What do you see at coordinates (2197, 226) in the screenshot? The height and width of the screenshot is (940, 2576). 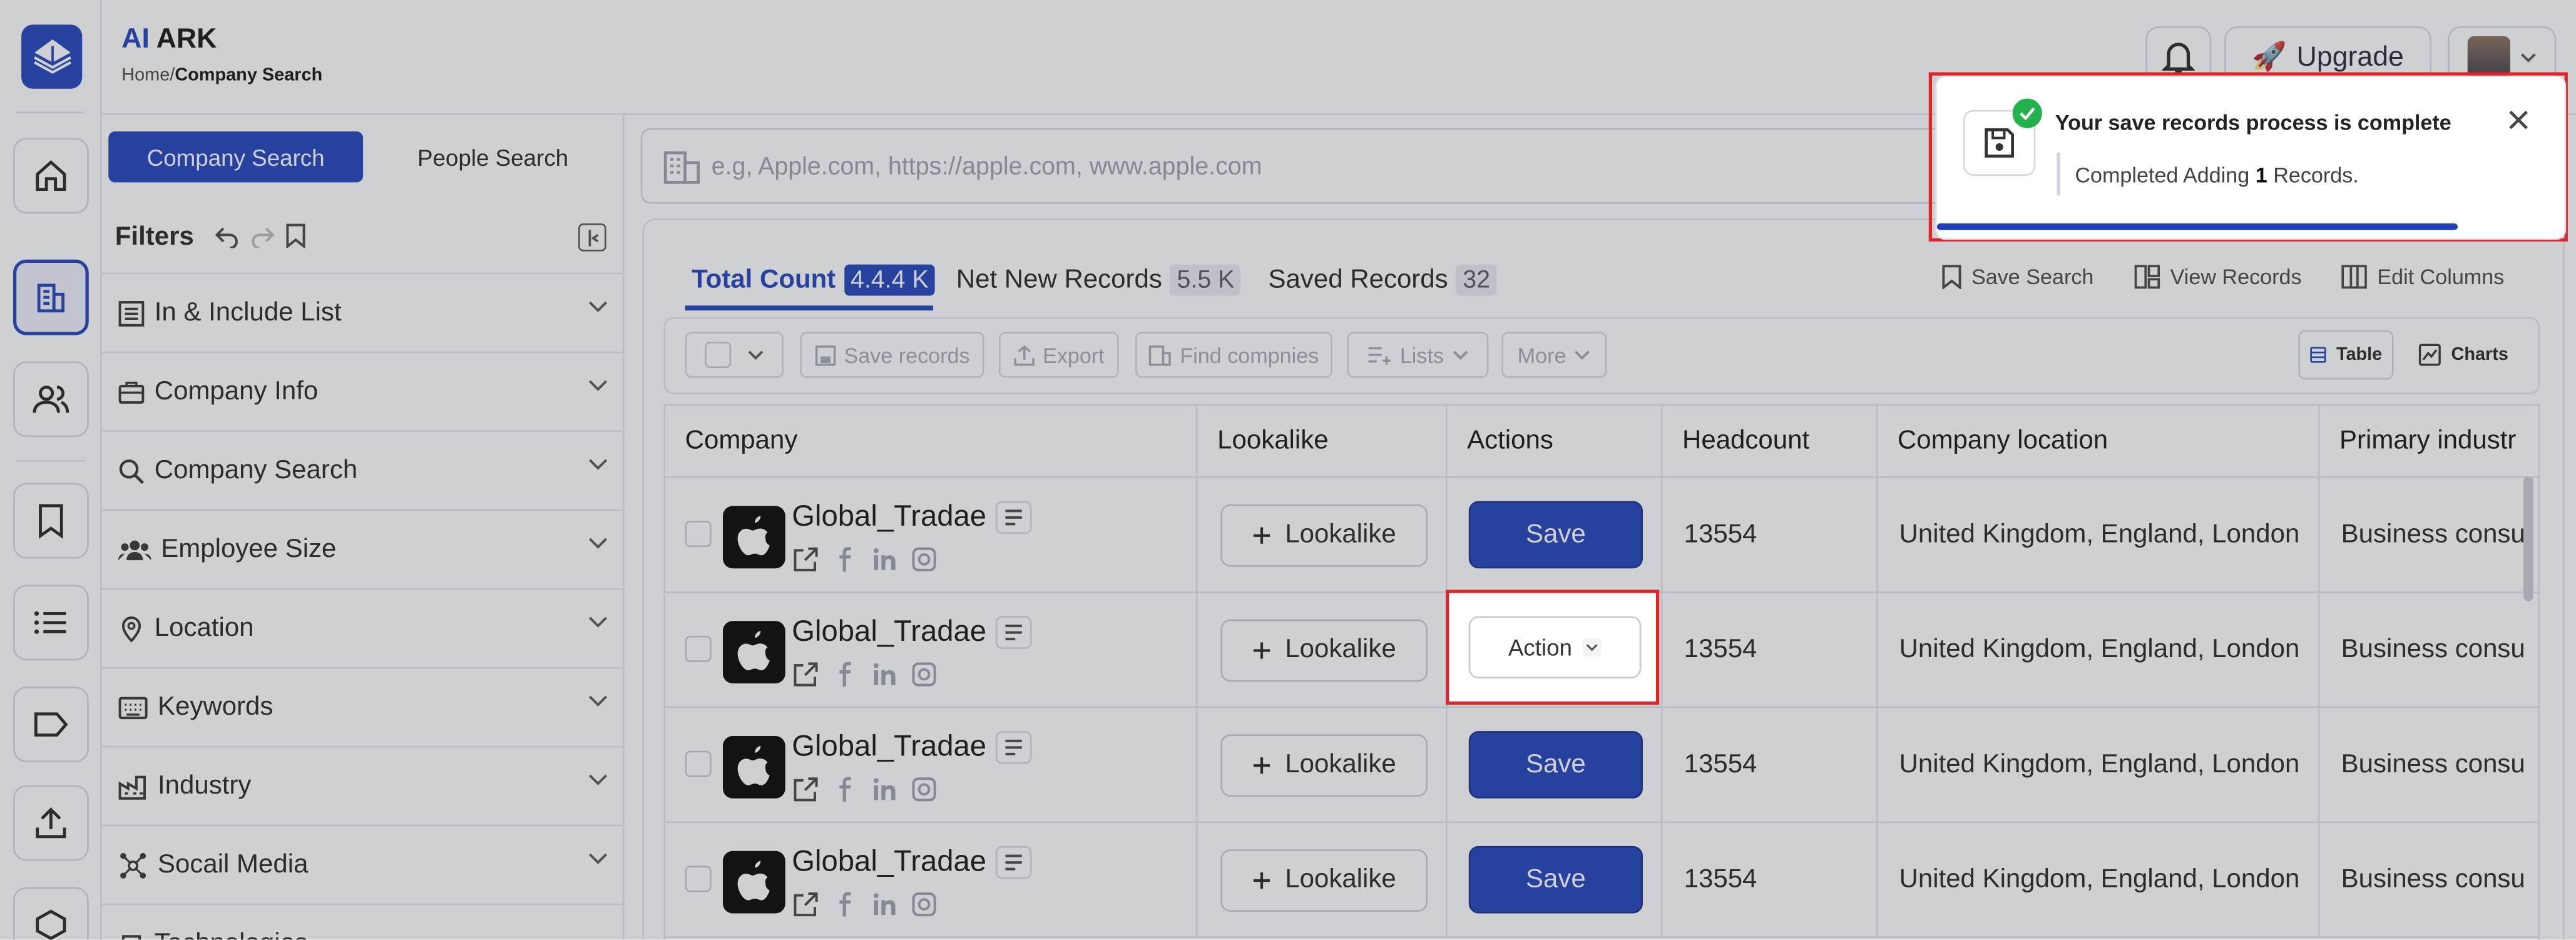 I see `toast-progress-bar` at bounding box center [2197, 226].